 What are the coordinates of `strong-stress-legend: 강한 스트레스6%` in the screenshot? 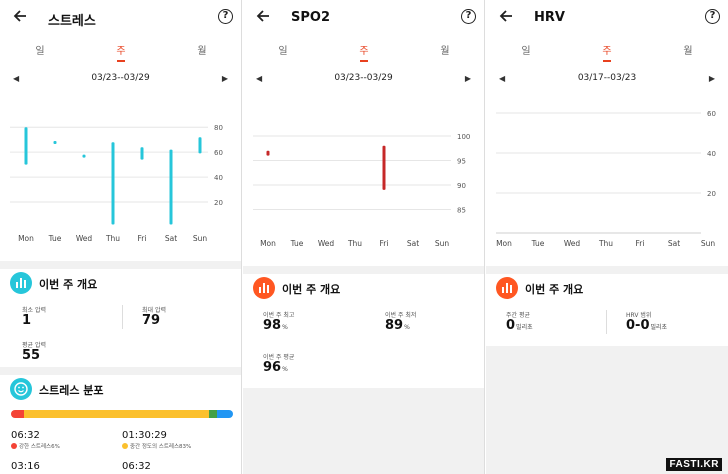 It's located at (35, 446).